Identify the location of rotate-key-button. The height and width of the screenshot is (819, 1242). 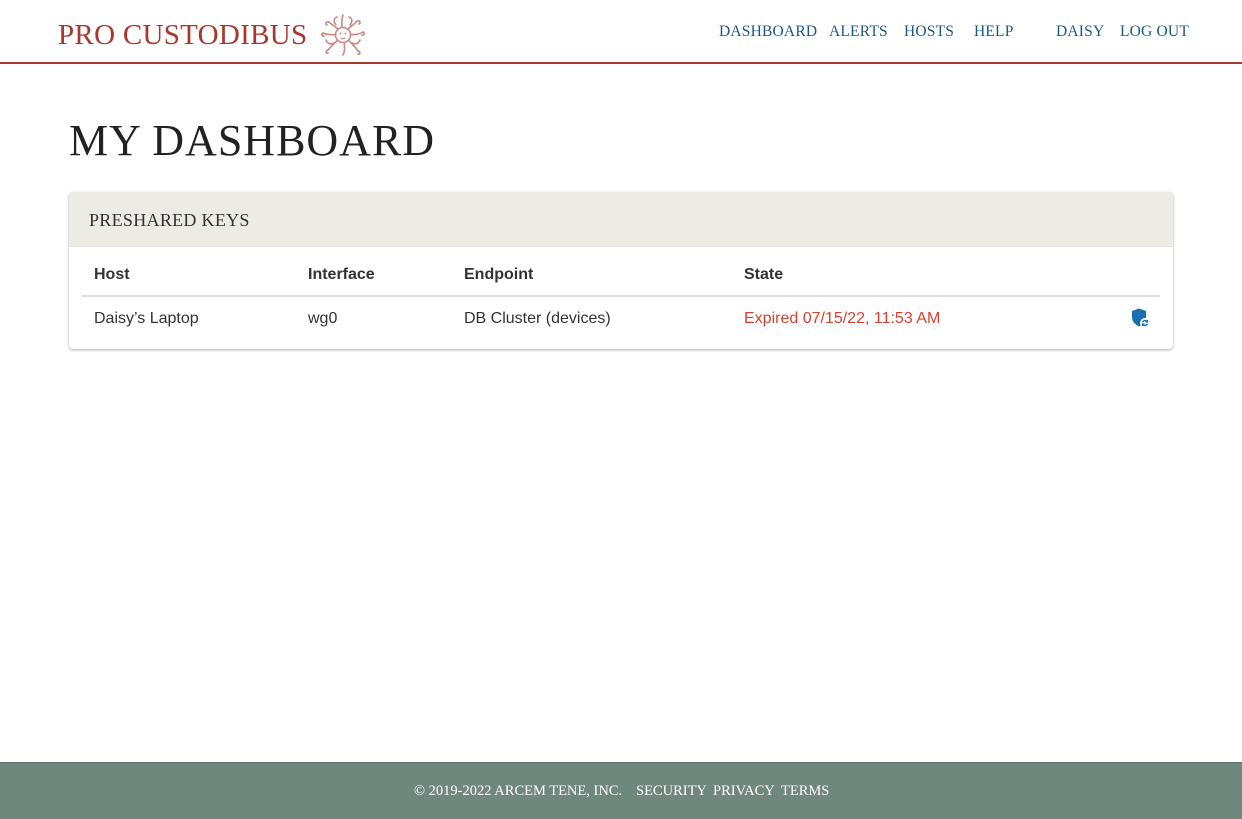
(1140, 318).